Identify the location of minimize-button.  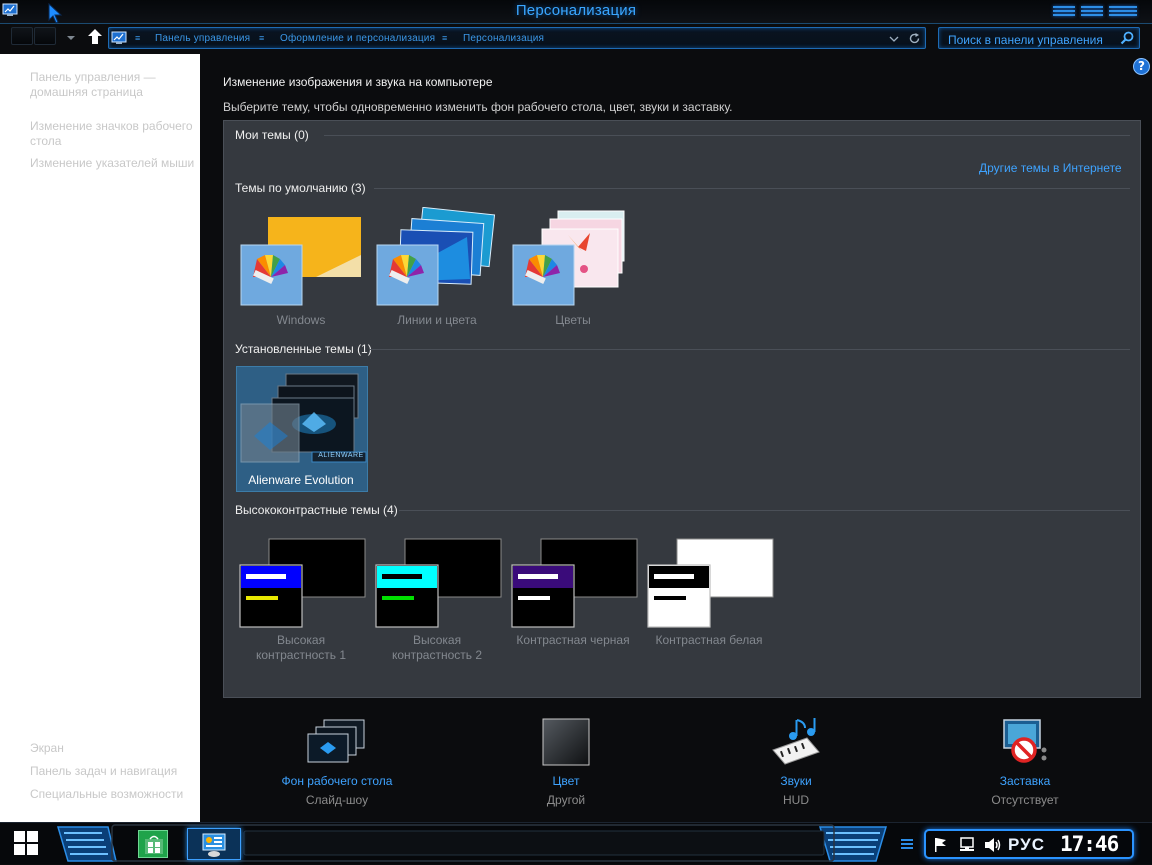
(1064, 11).